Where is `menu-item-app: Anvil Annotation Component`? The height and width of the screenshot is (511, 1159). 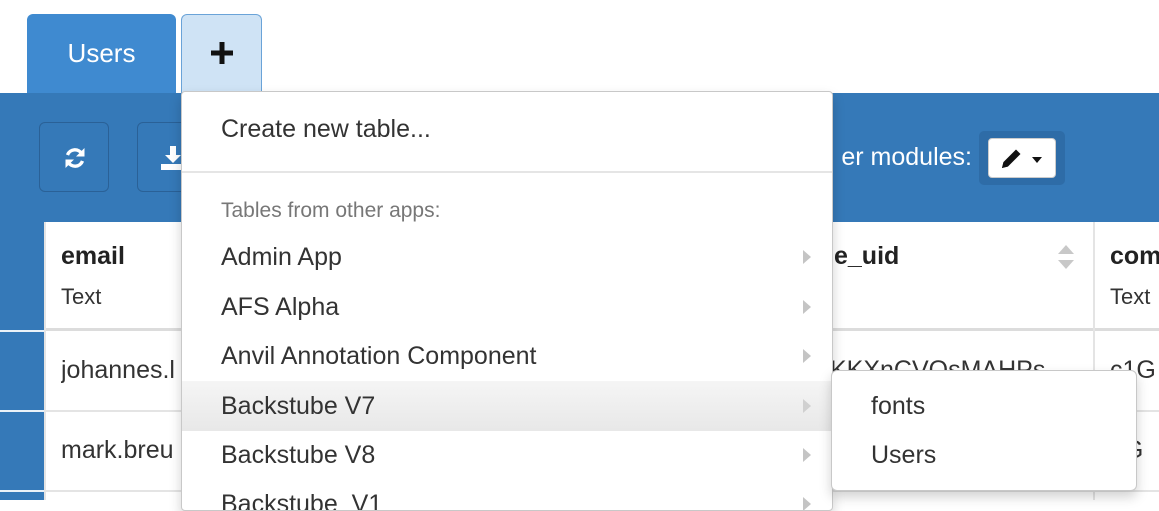 menu-item-app: Anvil Annotation Component is located at coordinates (507, 356).